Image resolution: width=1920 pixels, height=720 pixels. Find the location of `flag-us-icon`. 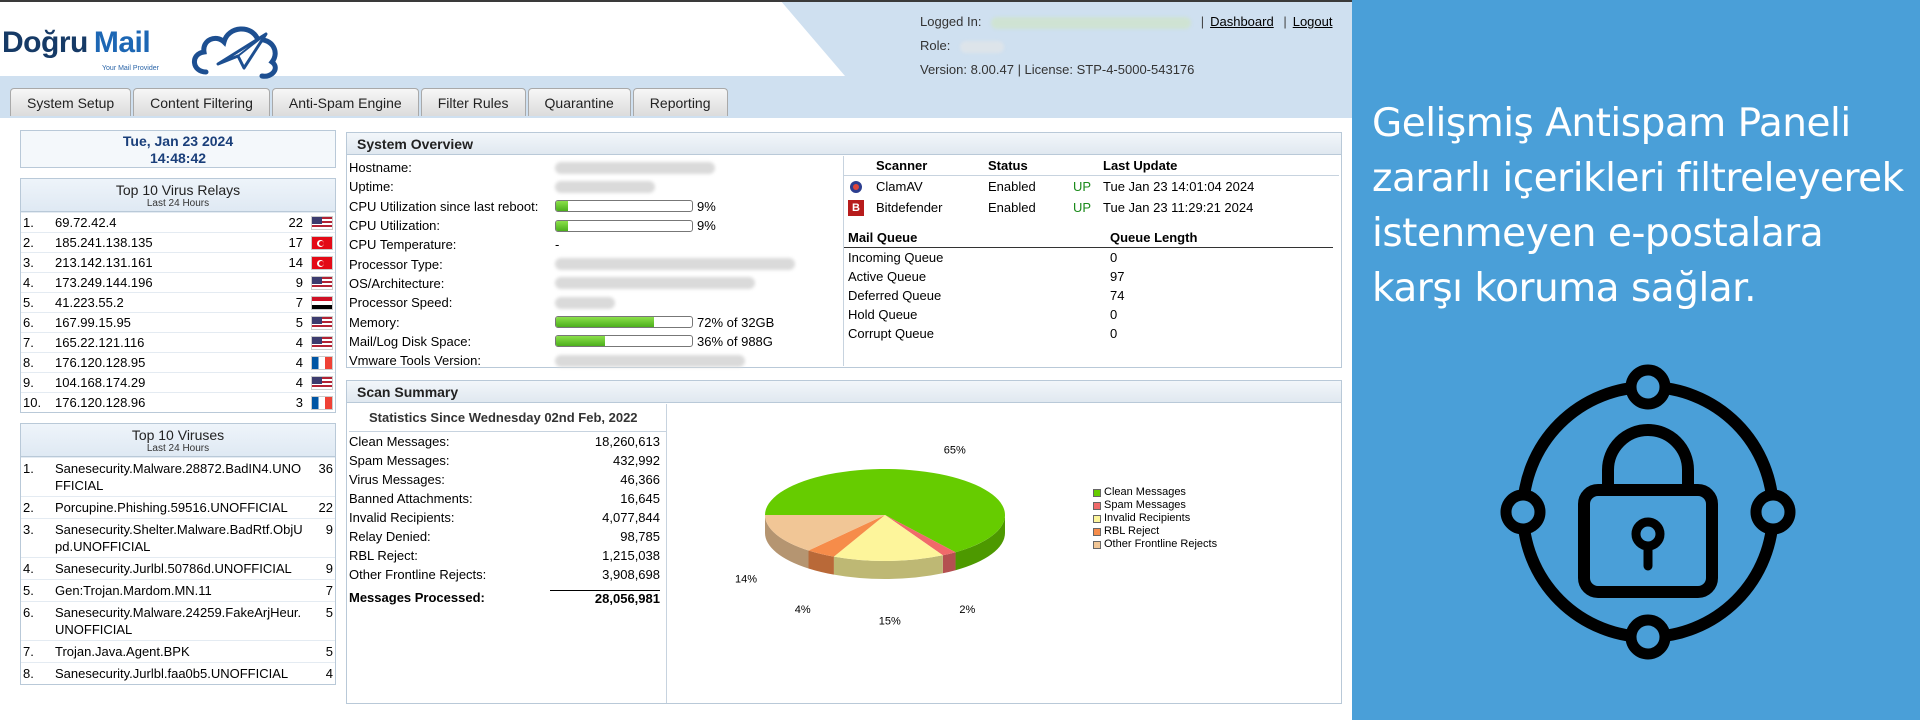

flag-us-icon is located at coordinates (322, 342).